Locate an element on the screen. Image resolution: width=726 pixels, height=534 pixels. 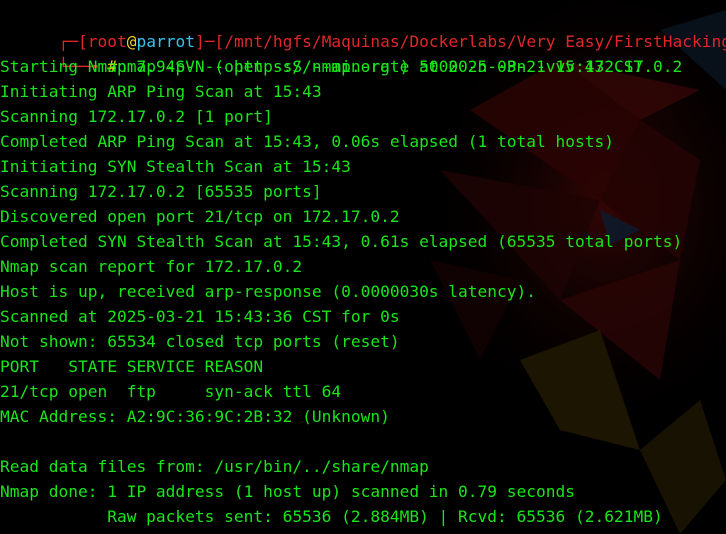
output-line: Scanning 172.17.0.2 [1 port] is located at coordinates (136, 116).